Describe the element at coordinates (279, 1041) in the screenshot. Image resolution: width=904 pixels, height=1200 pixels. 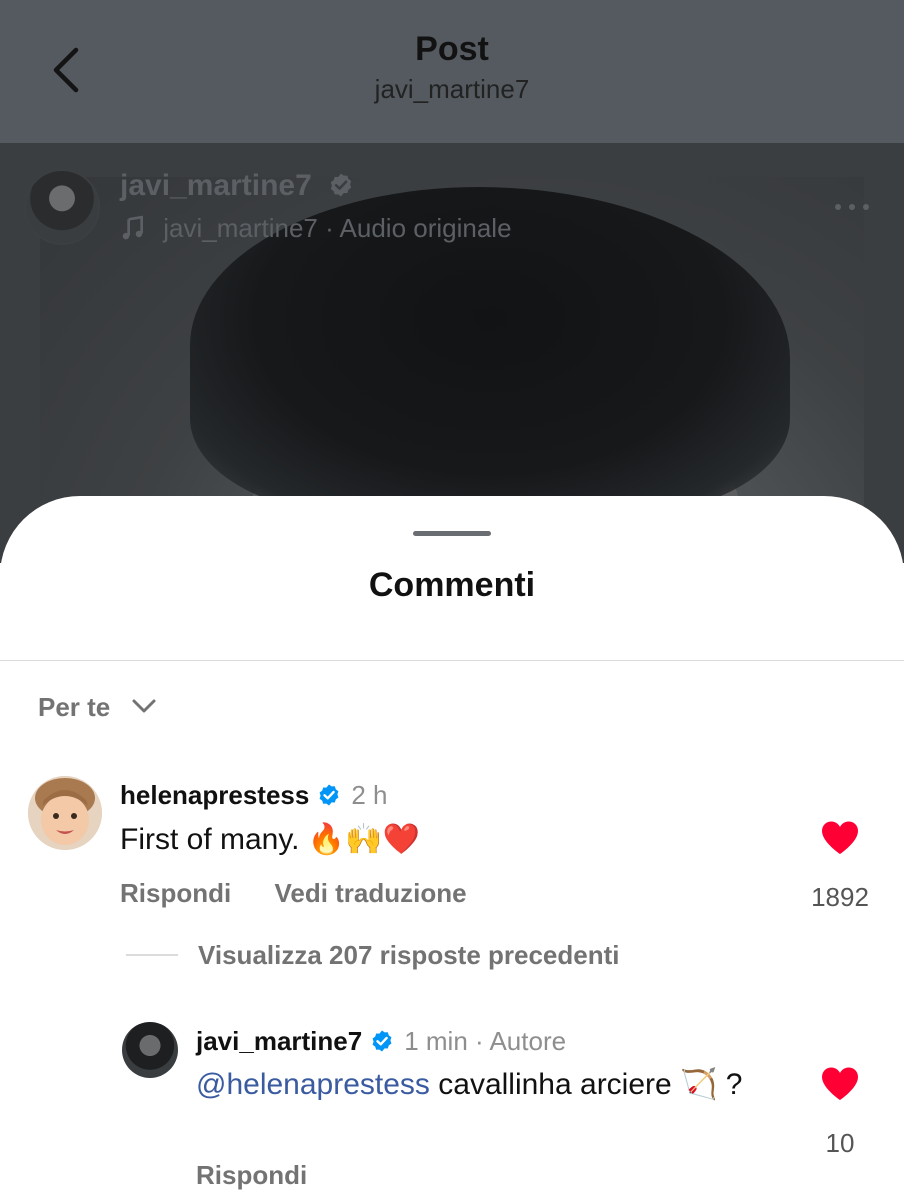
I see `reply-username: javi_martine7` at that location.